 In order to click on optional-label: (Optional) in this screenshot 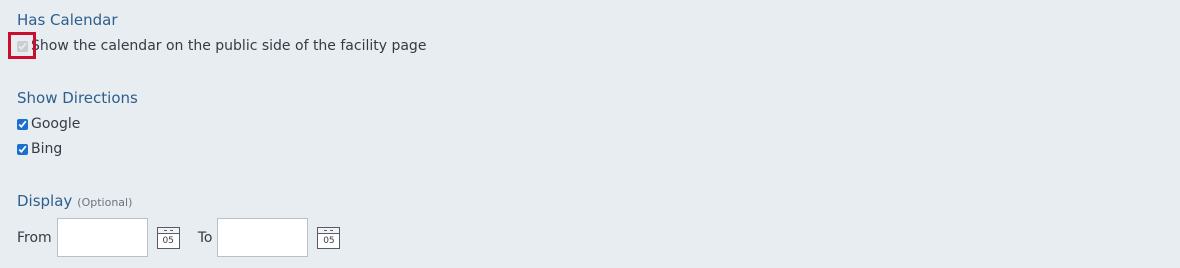, I will do `click(105, 202)`.